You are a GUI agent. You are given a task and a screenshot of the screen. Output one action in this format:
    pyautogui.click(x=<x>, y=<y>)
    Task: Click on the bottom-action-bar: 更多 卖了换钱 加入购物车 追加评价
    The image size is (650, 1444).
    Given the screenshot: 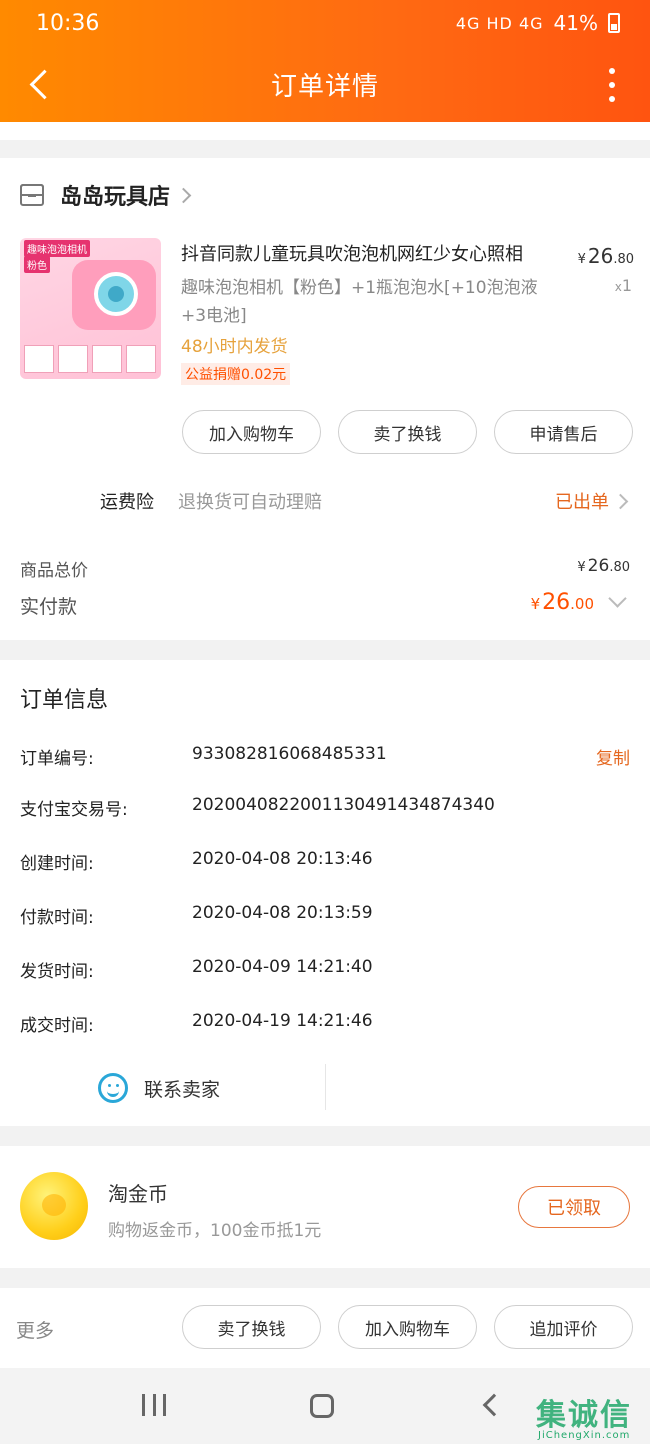 What is the action you would take?
    pyautogui.click(x=325, y=1328)
    